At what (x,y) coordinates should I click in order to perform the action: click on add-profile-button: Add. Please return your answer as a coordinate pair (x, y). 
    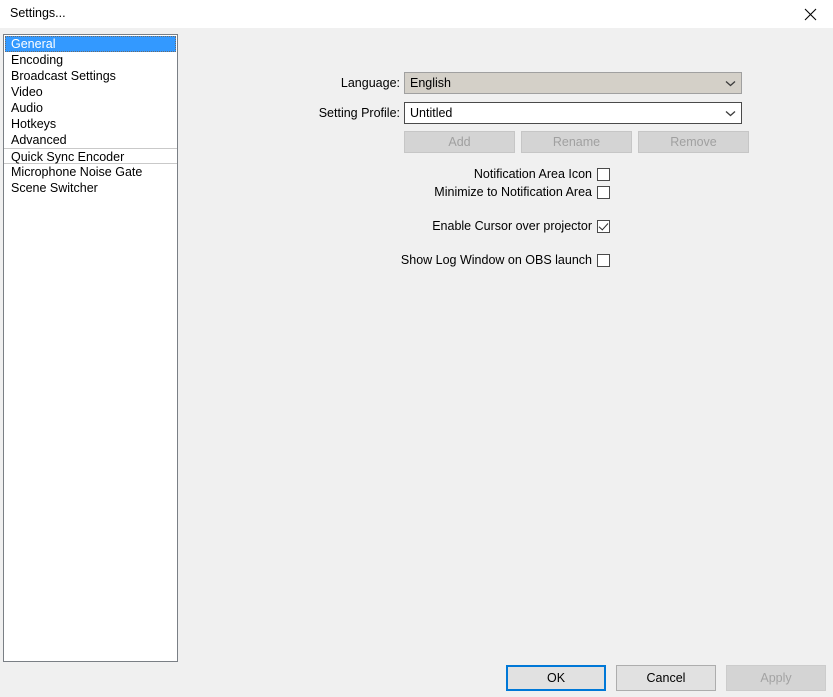
    Looking at the image, I should click on (459, 142).